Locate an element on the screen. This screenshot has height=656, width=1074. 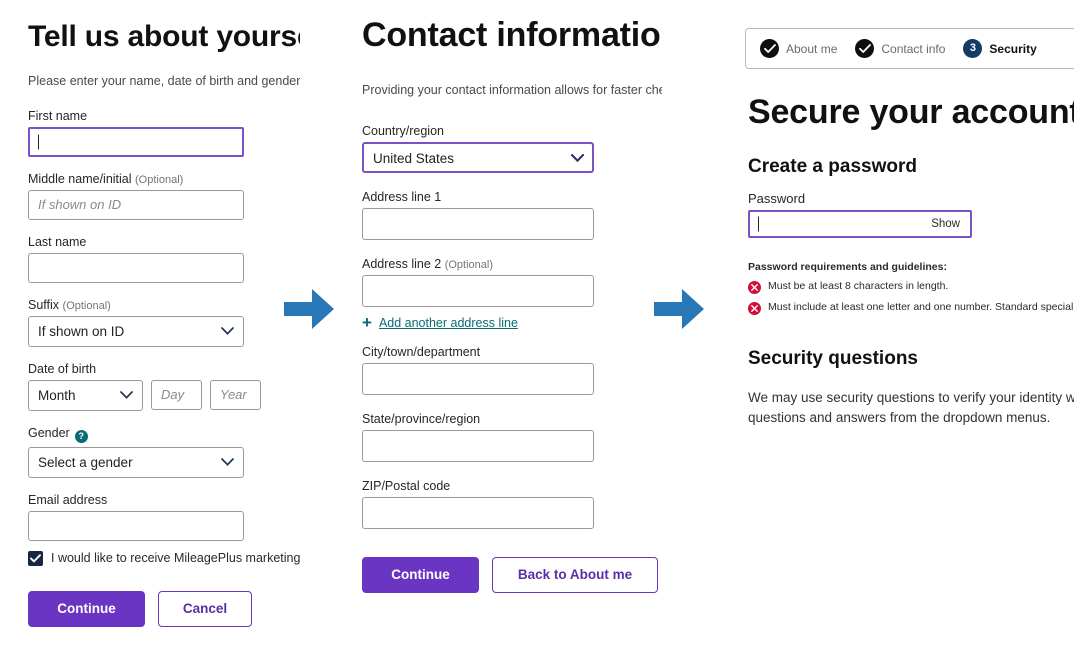
plus-icon: + is located at coordinates (367, 323).